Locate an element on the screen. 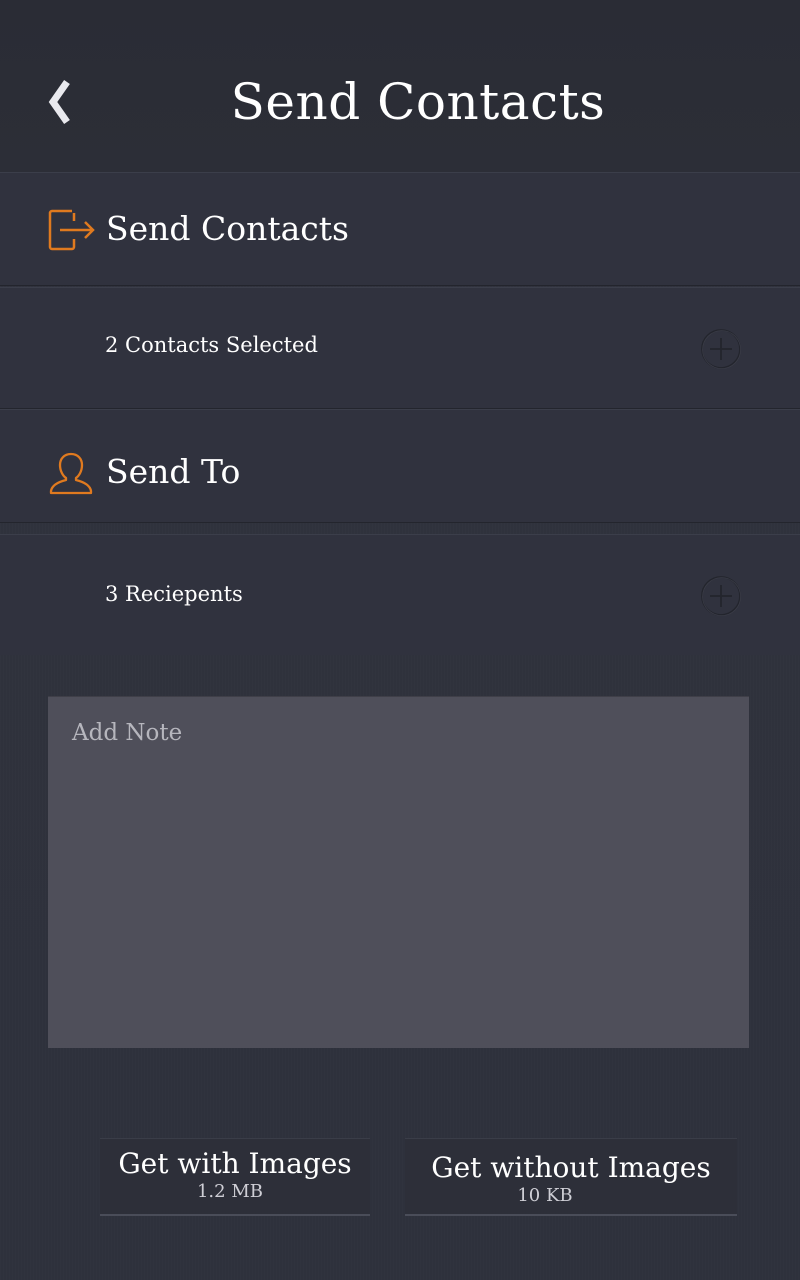  sign-out-icon is located at coordinates (71, 230).